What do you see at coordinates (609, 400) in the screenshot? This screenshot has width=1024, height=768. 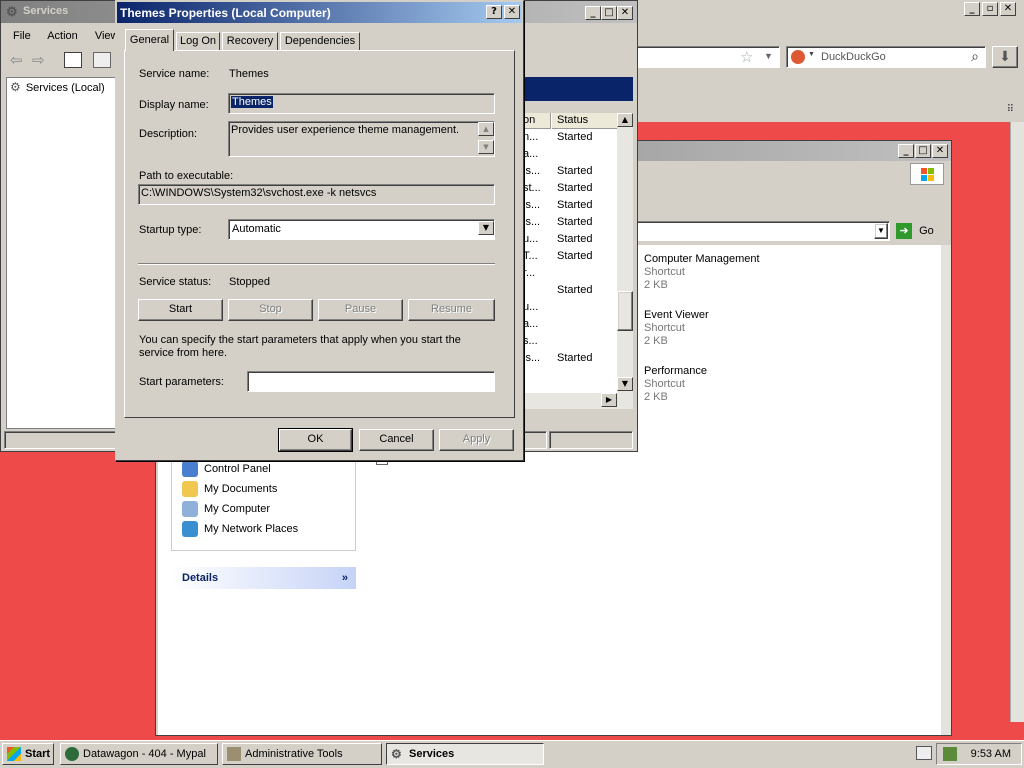 I see `scroll-right-button: ▶` at bounding box center [609, 400].